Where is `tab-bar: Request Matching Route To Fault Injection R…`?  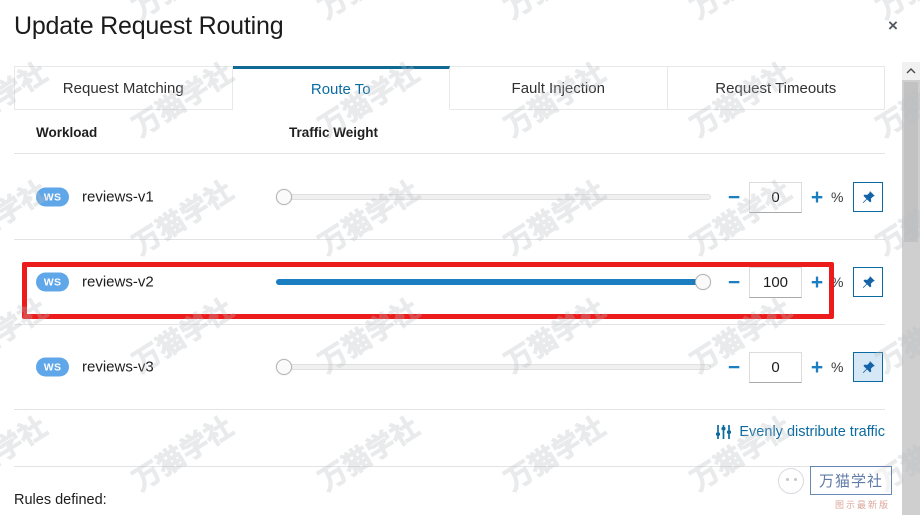 tab-bar: Request Matching Route To Fault Injection R… is located at coordinates (449, 88).